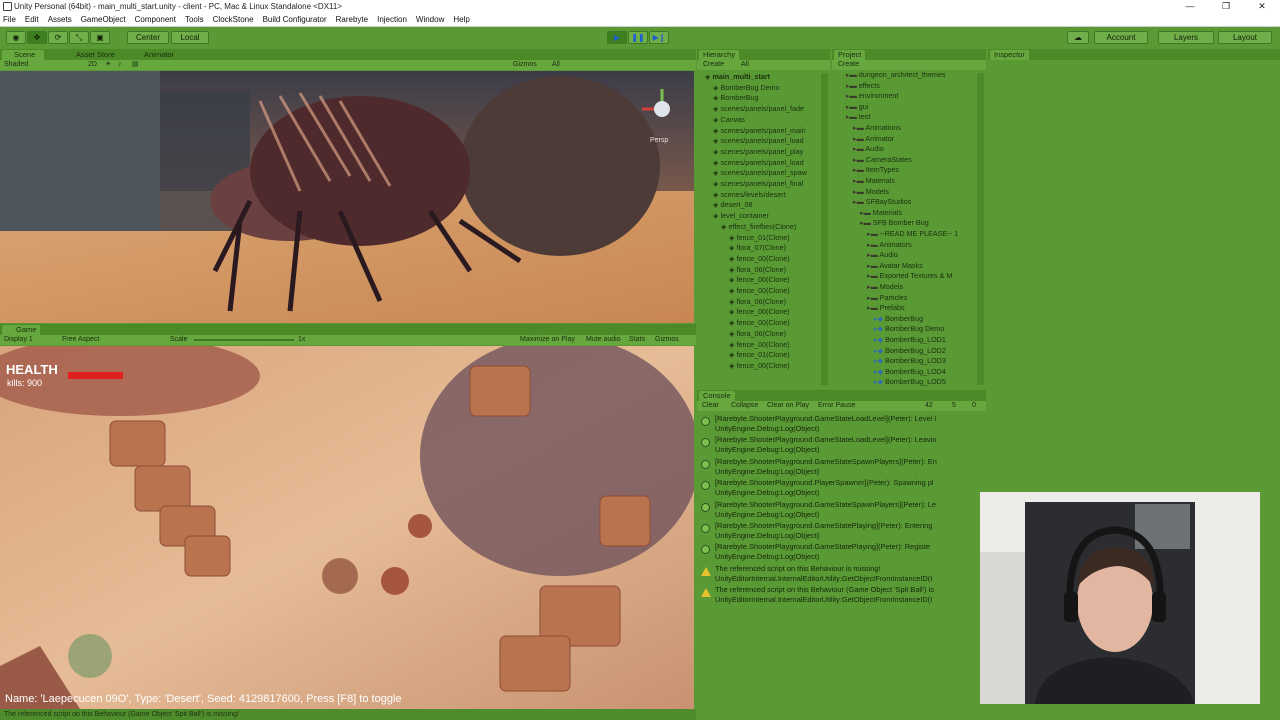 This screenshot has width=1280, height=720. Describe the element at coordinates (603, 340) in the screenshot. I see `mute-audio-toggle: Mute audio` at that location.